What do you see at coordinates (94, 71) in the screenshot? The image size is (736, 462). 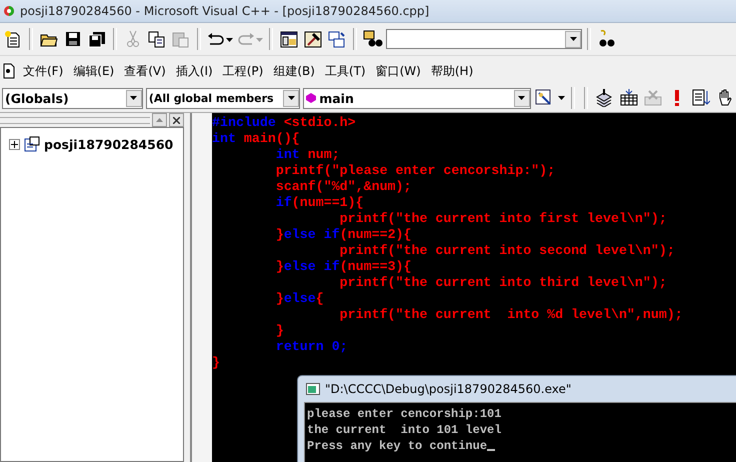 I see `menu-item: 编辑(E)` at bounding box center [94, 71].